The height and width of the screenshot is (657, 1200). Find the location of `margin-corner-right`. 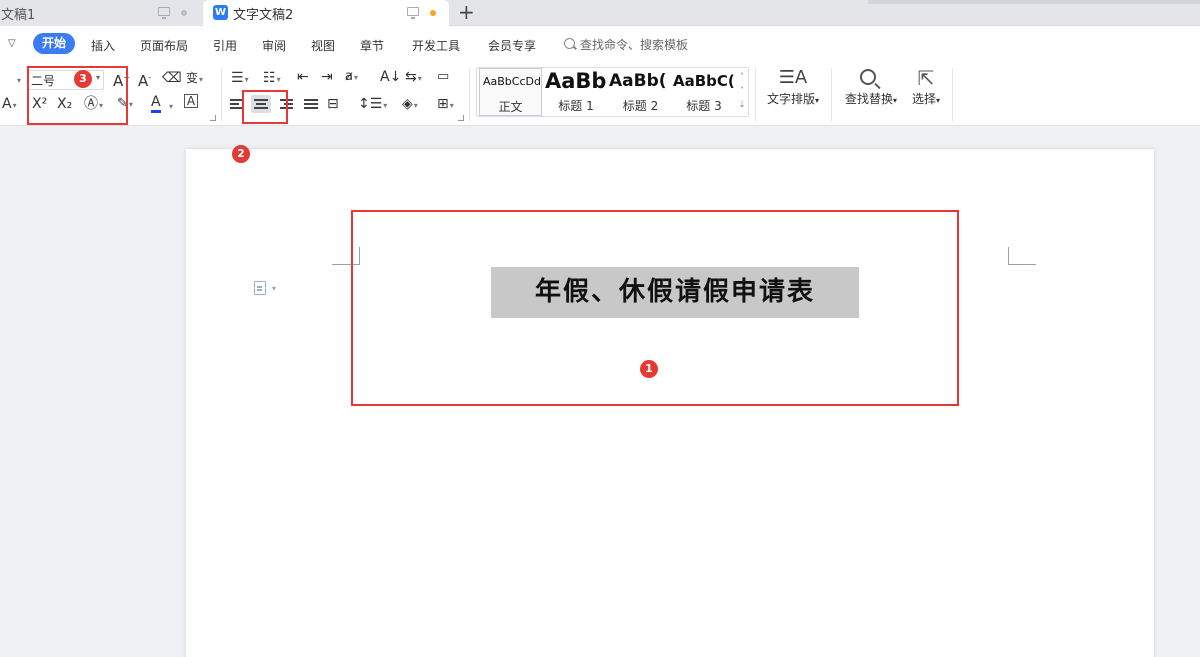

margin-corner-right is located at coordinates (1022, 256).